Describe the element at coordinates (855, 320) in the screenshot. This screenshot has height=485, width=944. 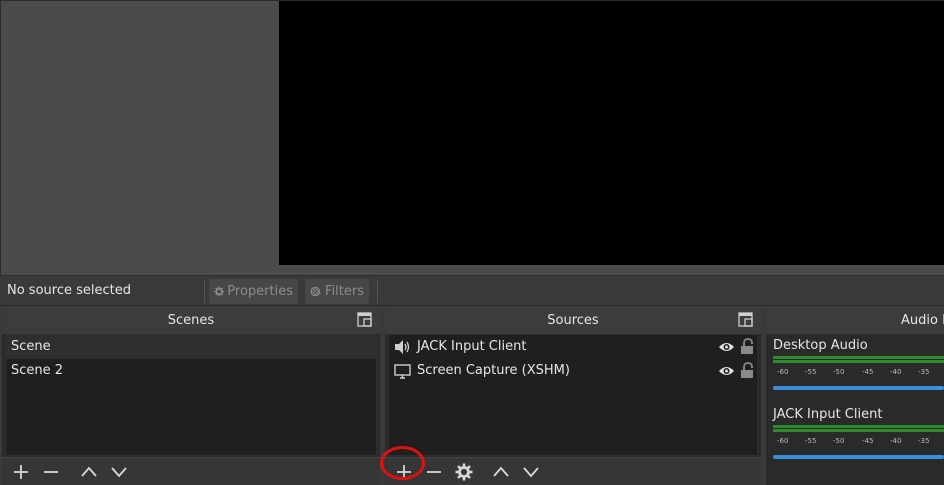
I see `audio-mixer-dock-title: Audio M` at that location.